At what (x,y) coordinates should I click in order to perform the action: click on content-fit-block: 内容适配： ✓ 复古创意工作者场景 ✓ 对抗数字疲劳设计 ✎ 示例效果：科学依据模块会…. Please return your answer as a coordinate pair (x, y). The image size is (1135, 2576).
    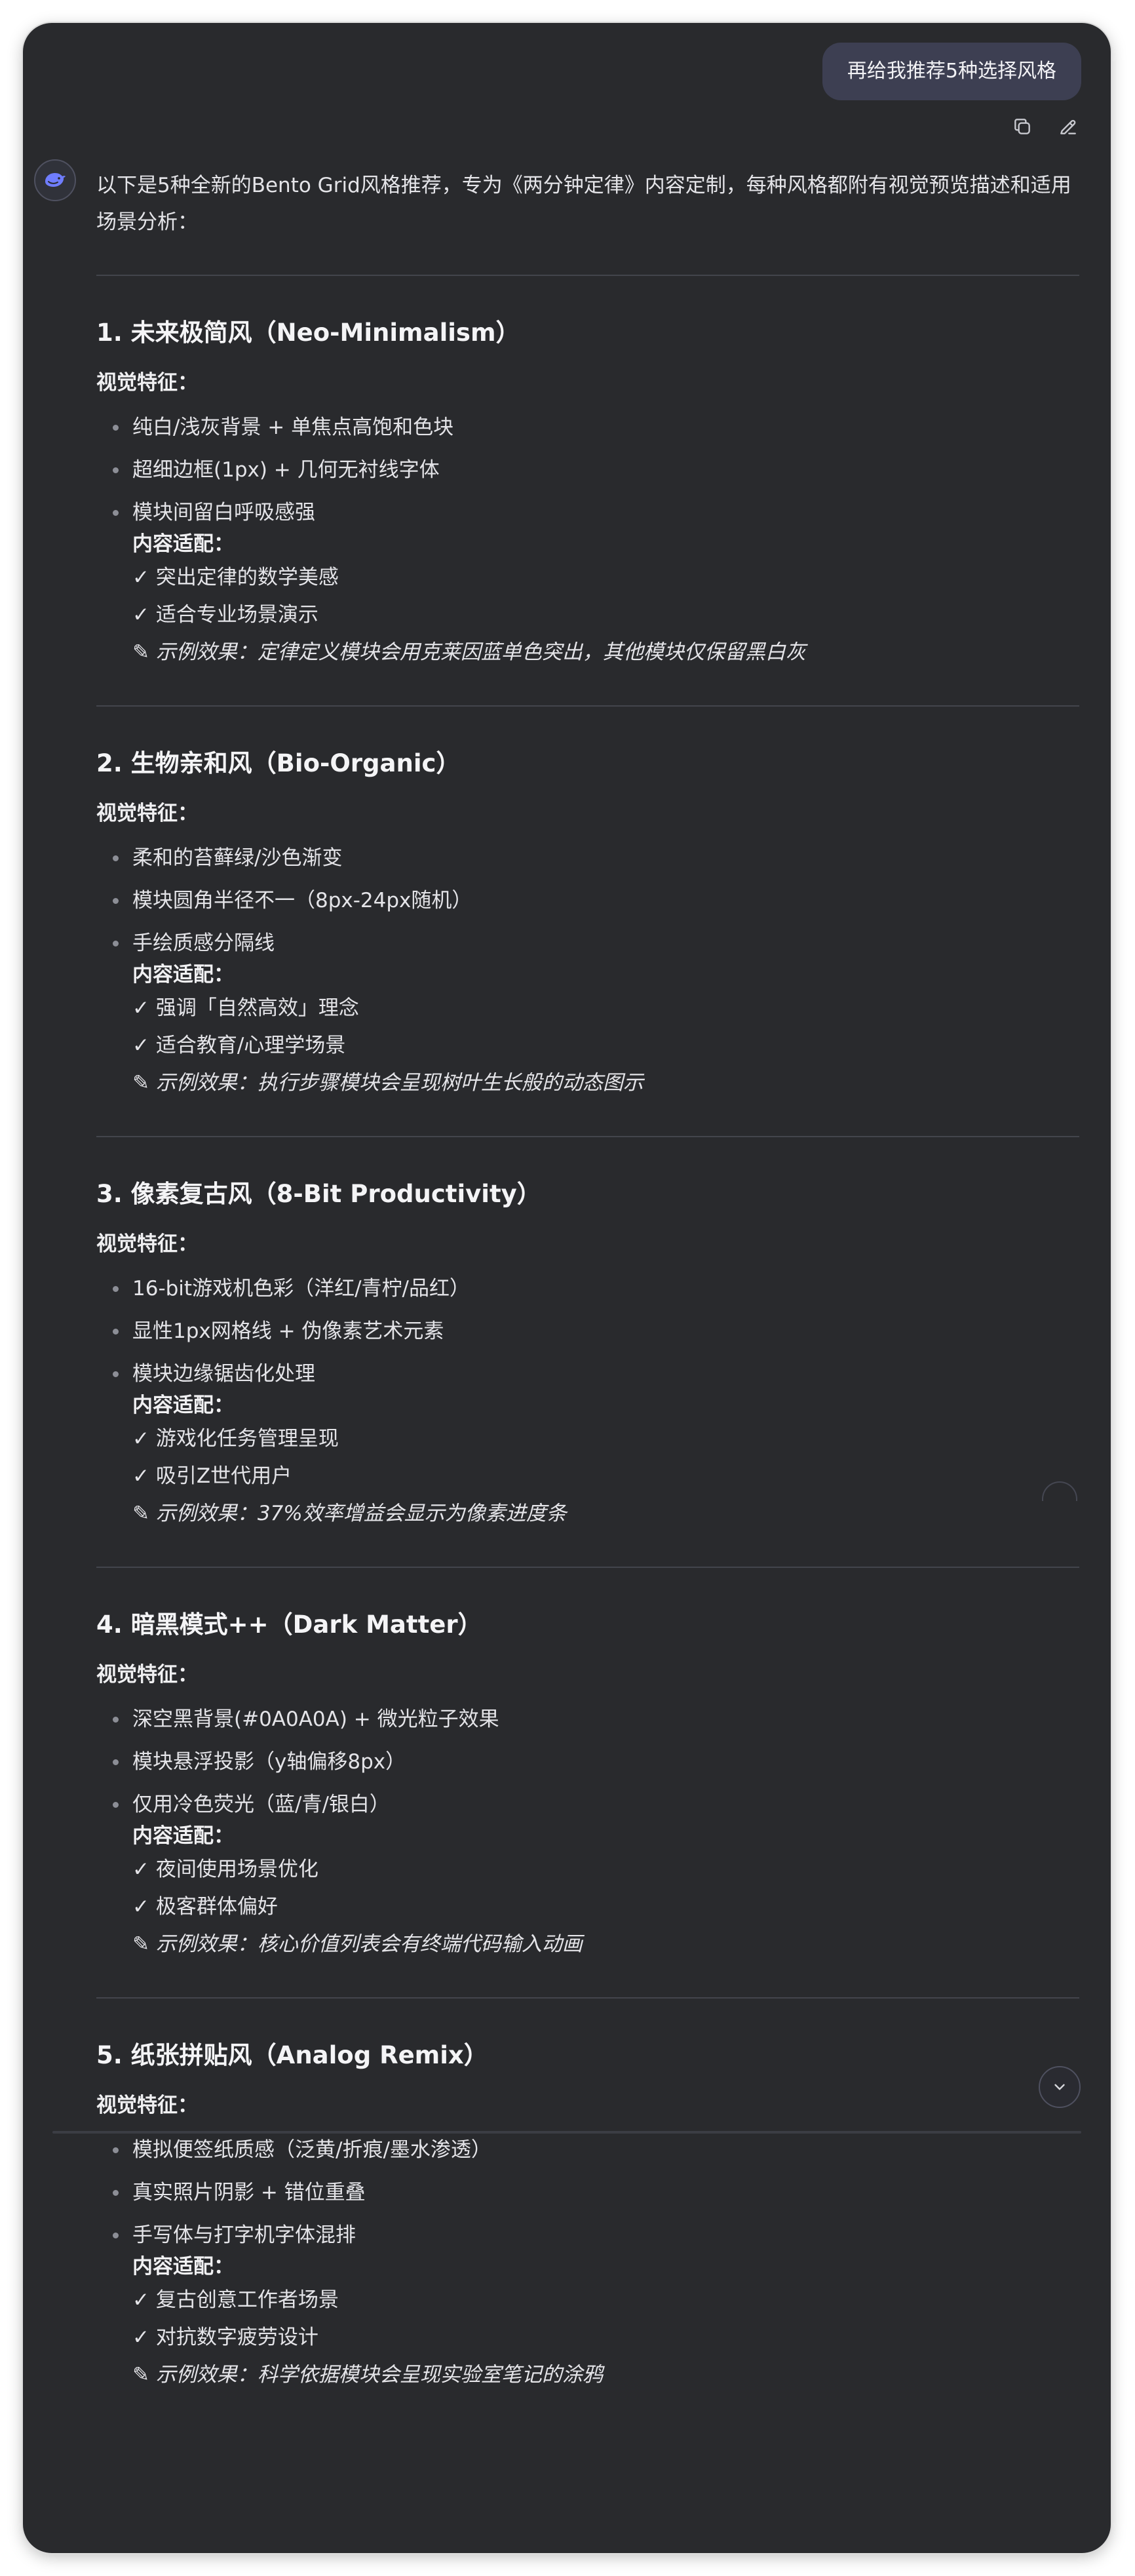
    Looking at the image, I should click on (587, 2323).